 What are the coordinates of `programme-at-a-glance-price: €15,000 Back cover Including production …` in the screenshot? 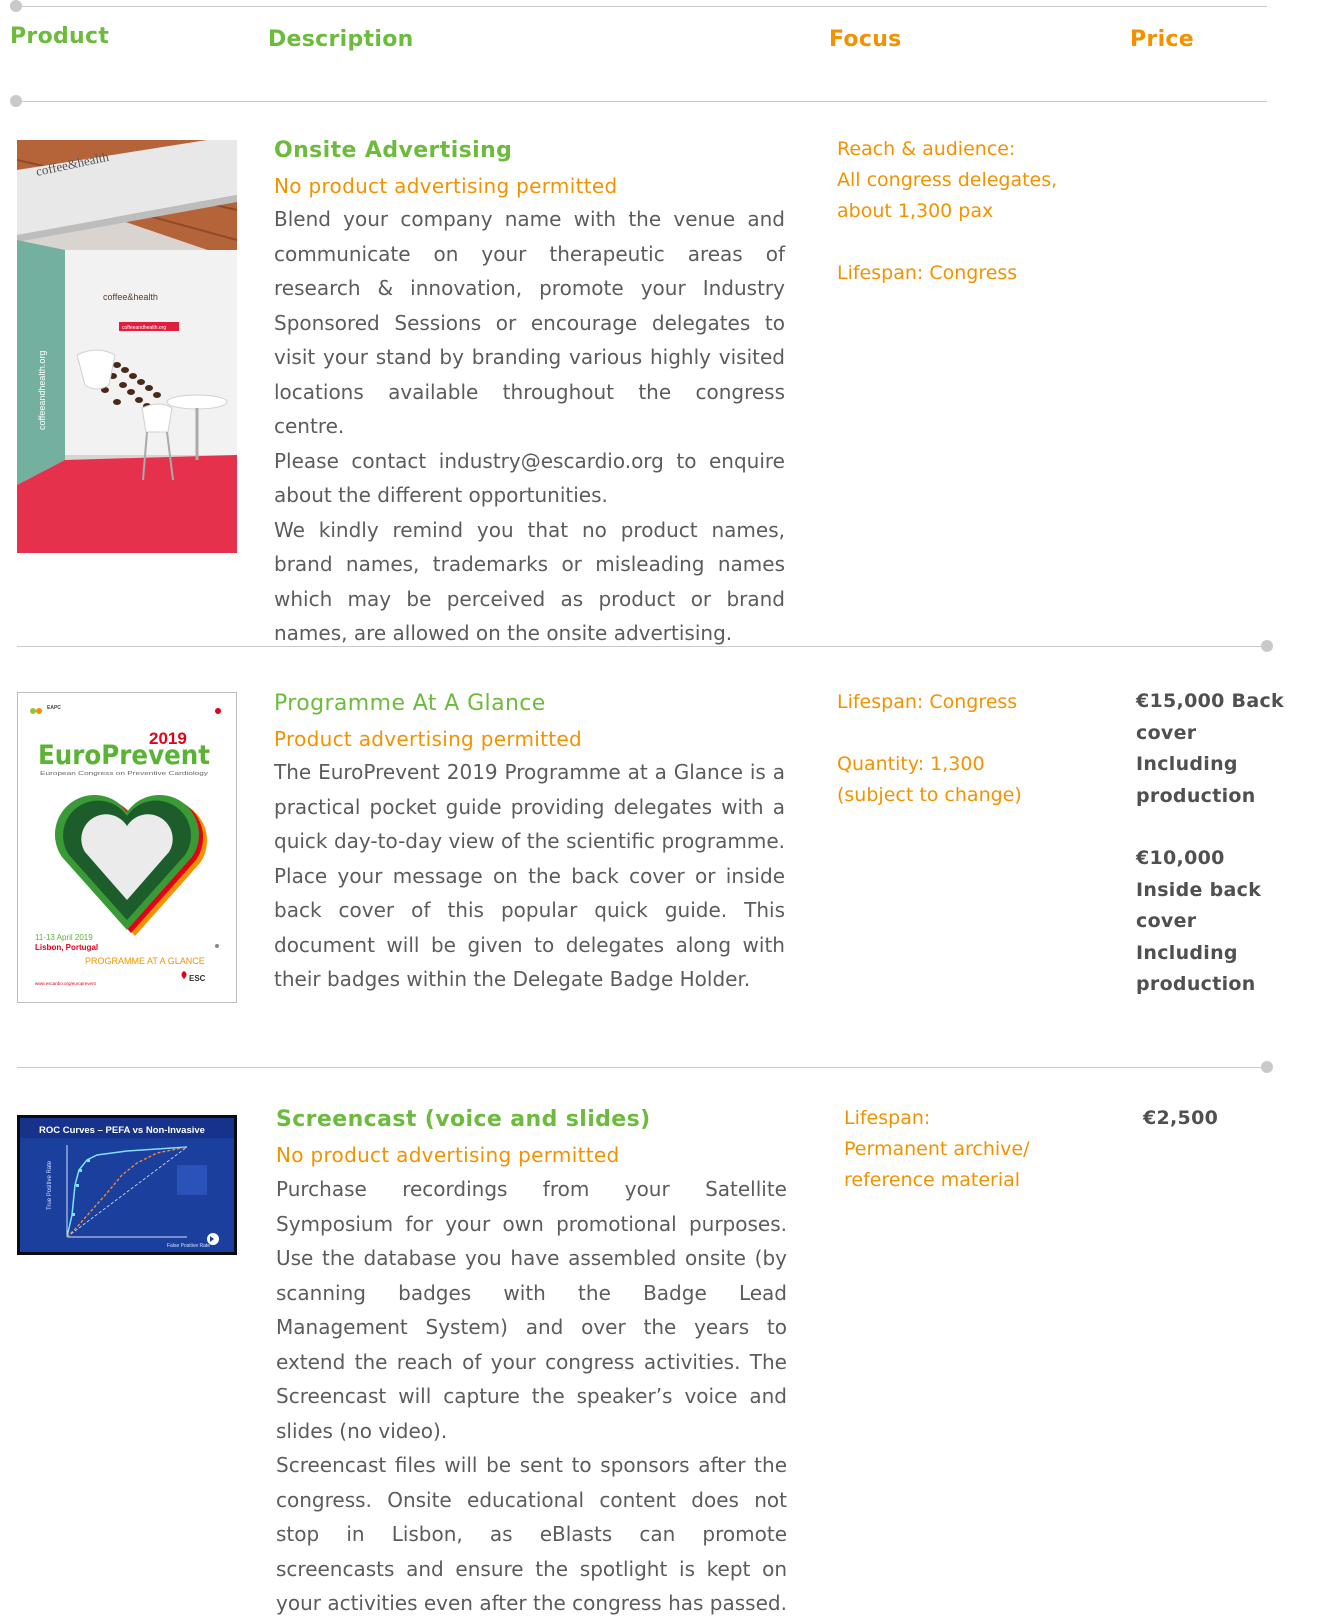 It's located at (1210, 859).